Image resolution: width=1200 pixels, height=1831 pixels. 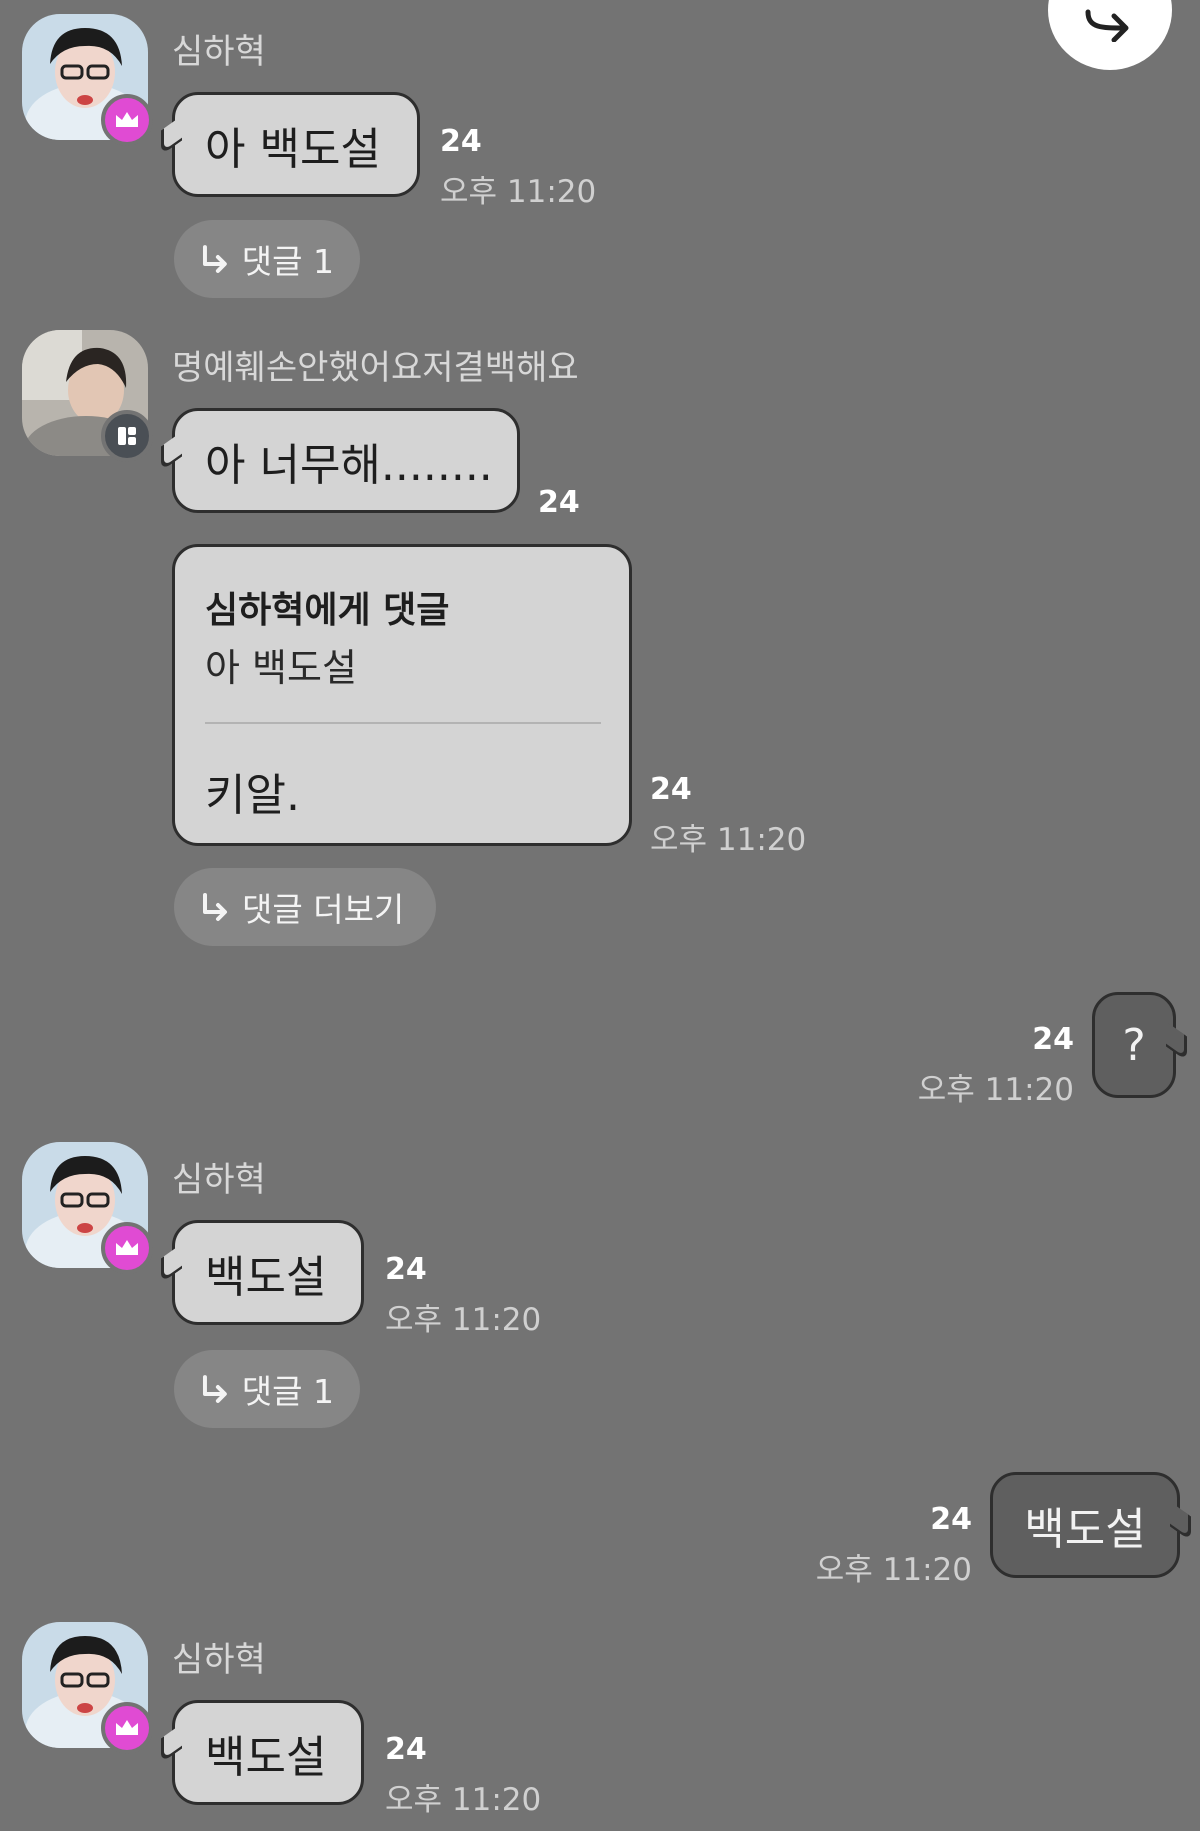 I want to click on message-text: 키알., so click(x=252, y=795).